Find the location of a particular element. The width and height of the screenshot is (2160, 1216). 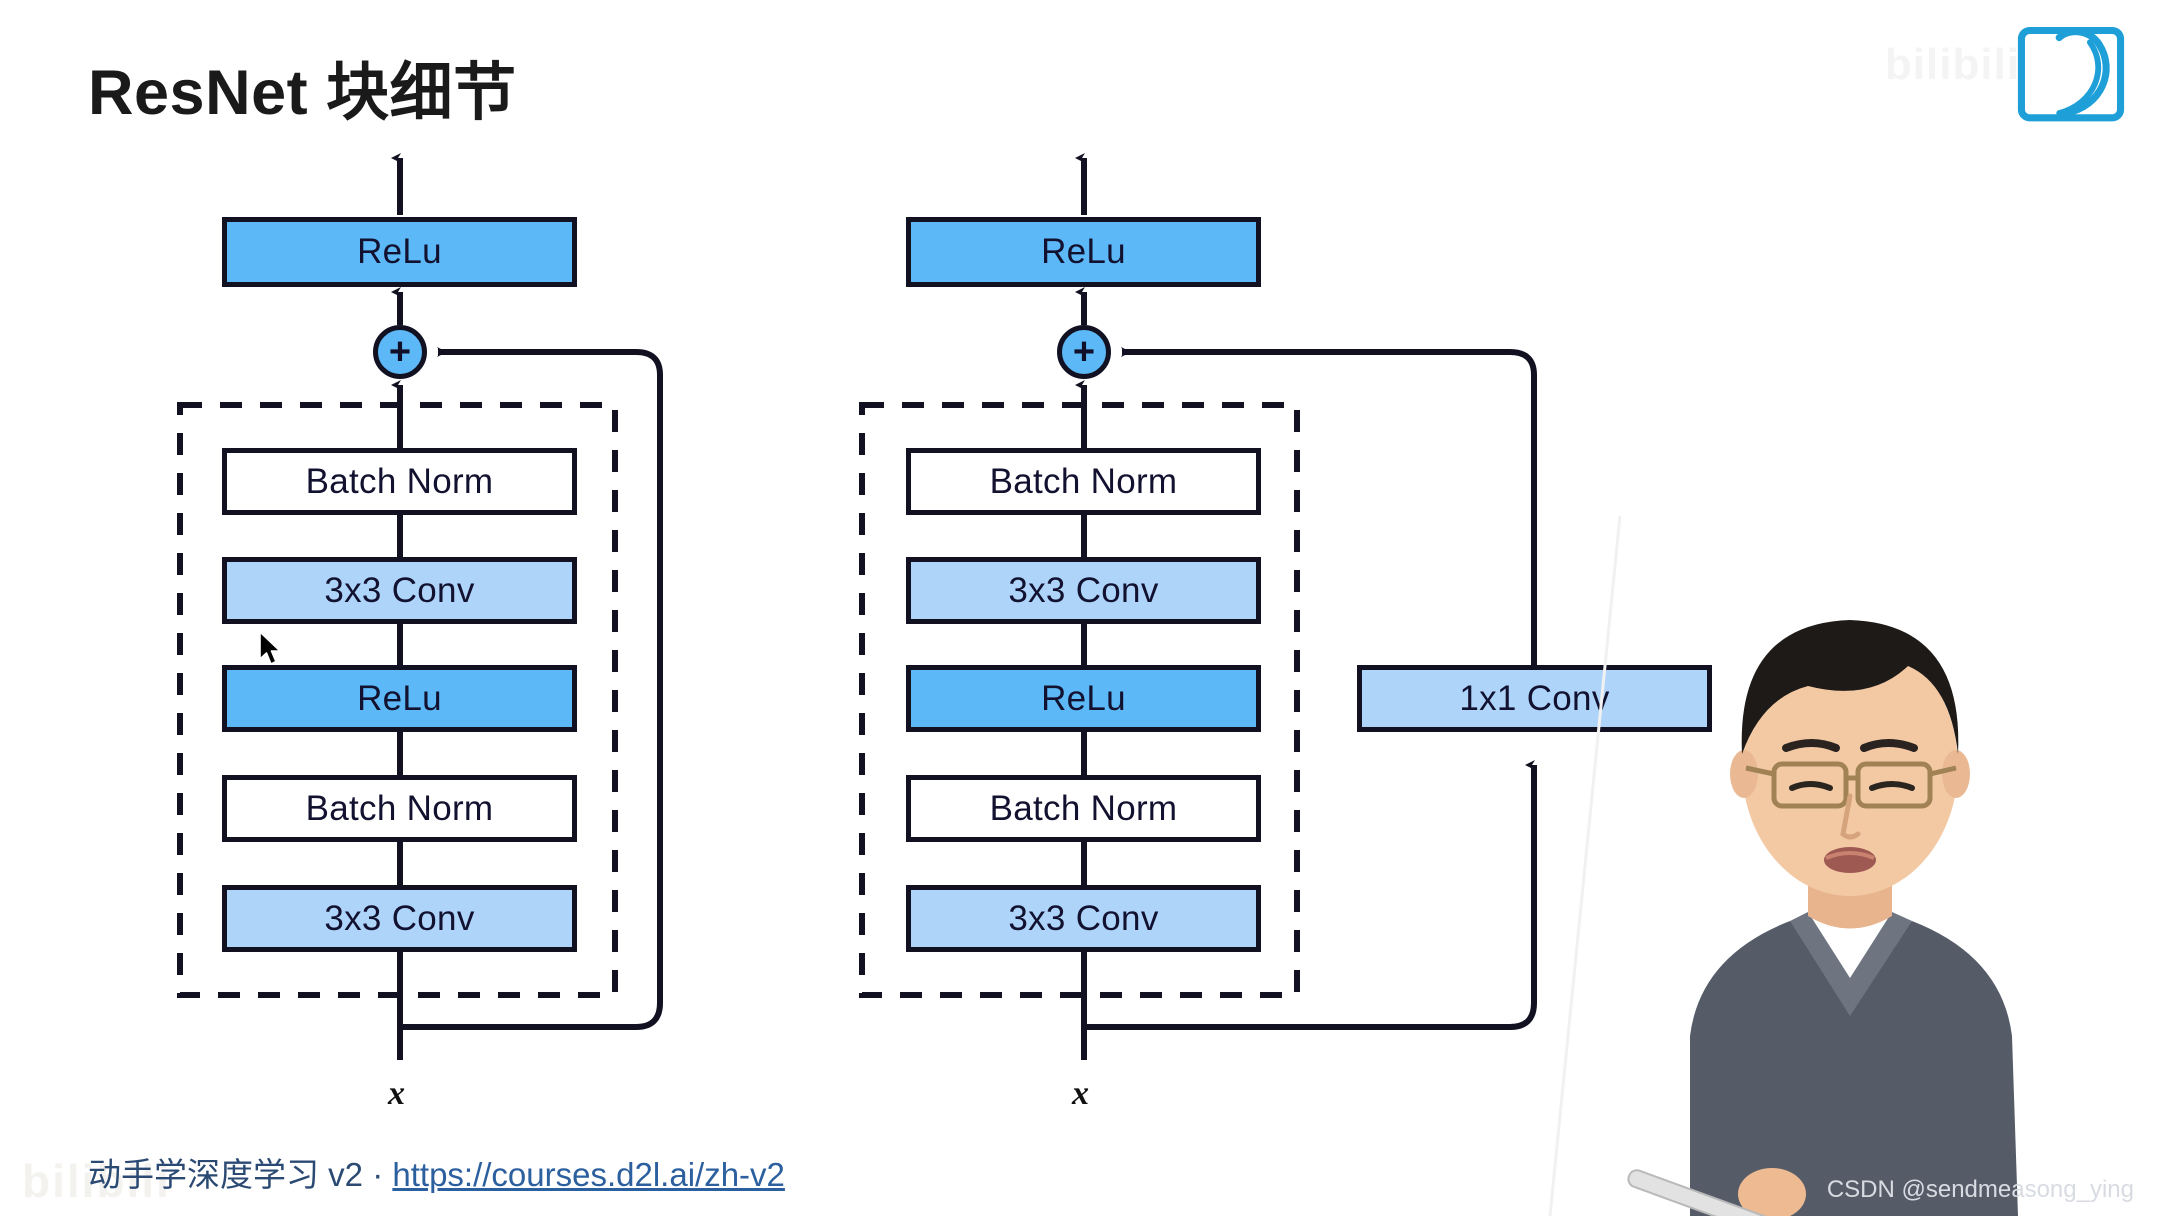

left-add-node: + is located at coordinates (400, 352).